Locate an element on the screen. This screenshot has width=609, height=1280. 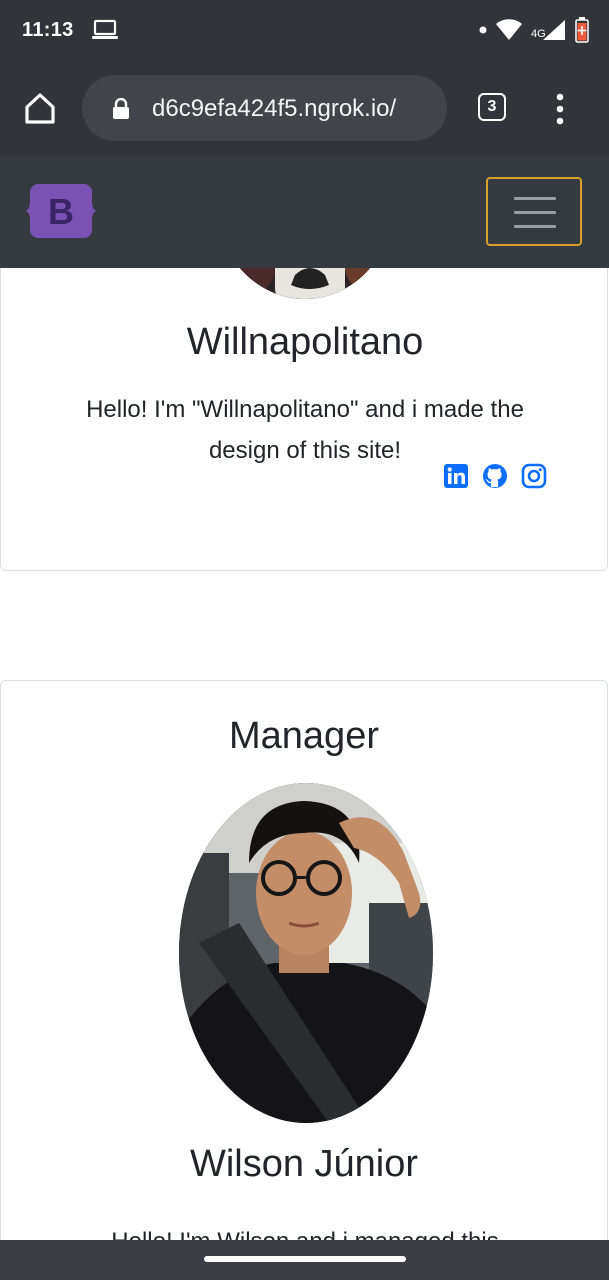
status-time: 11:13 is located at coordinates (48, 30).